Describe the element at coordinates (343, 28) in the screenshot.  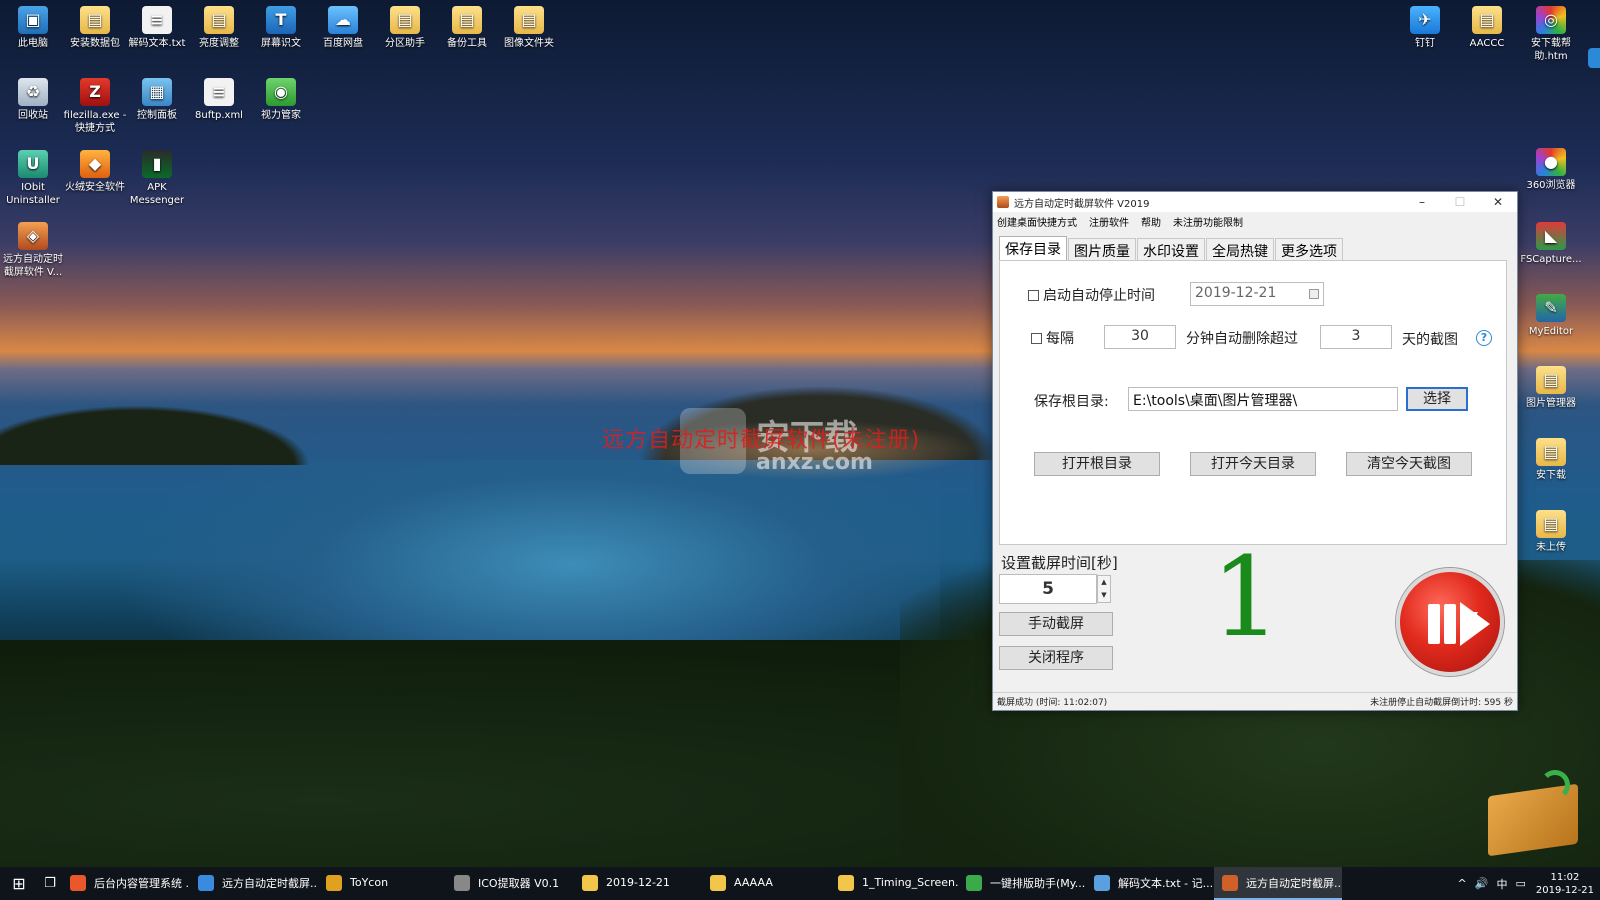
I see `desktop-icon-baidu-pan: ☁ 百度网盘` at that location.